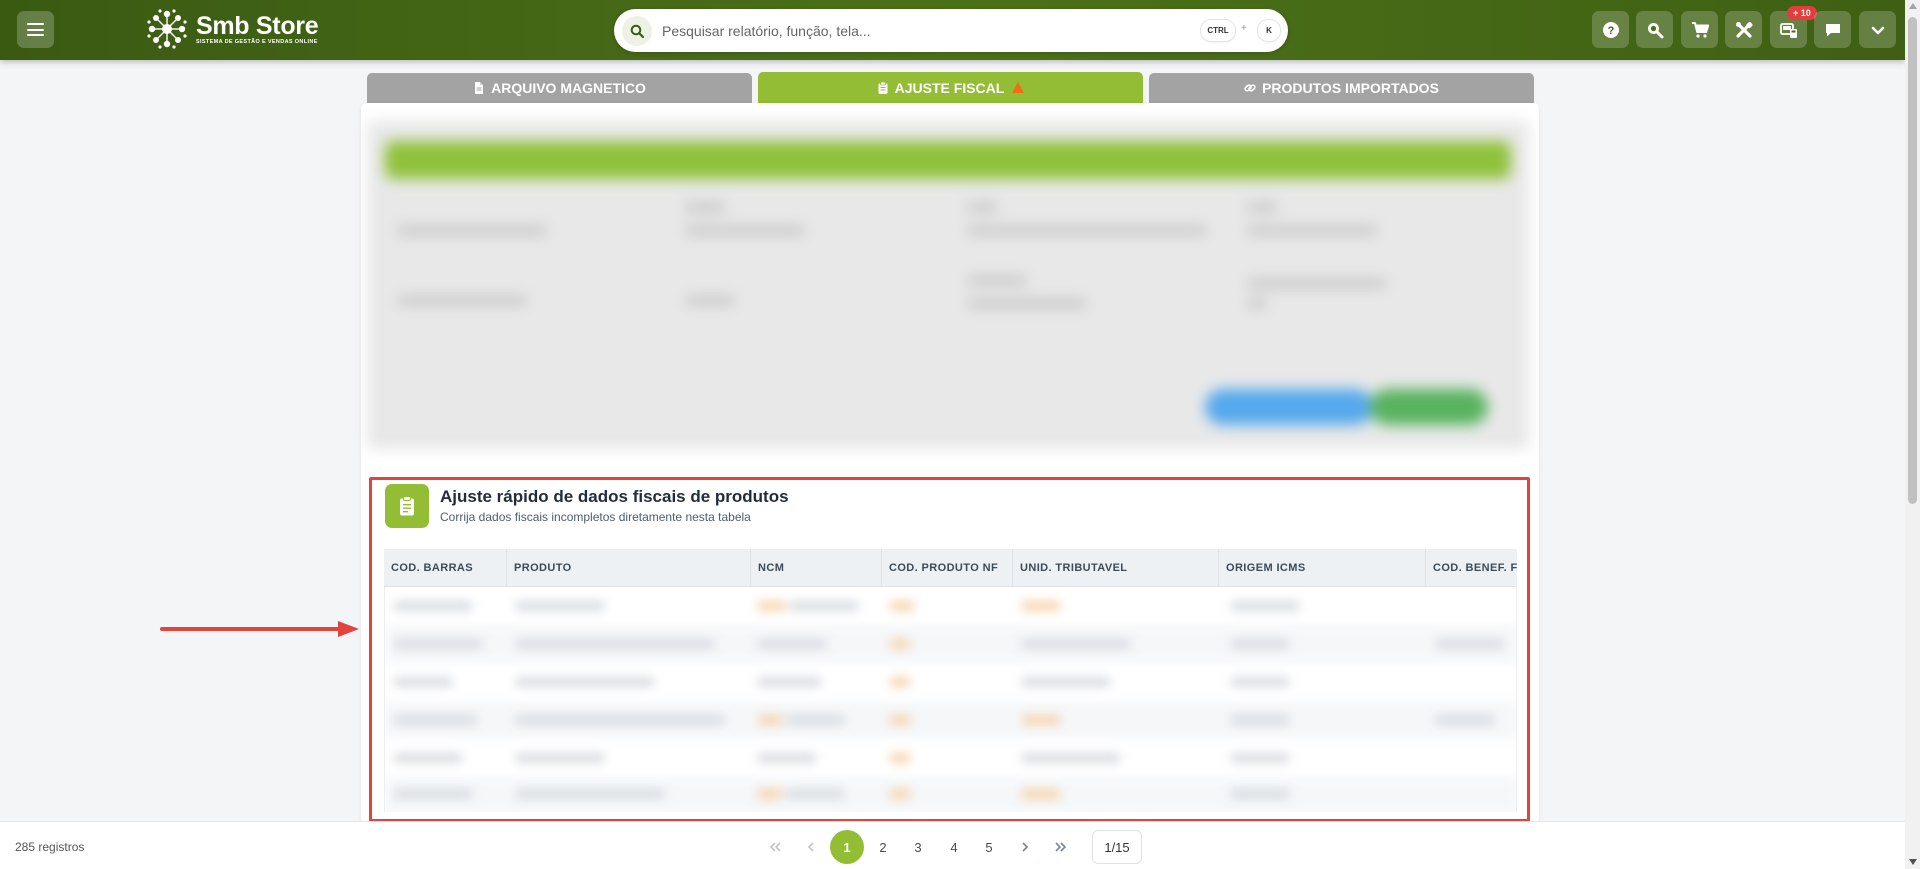 Image resolution: width=1920 pixels, height=869 pixels. I want to click on shortcut-plus: +, so click(1244, 28).